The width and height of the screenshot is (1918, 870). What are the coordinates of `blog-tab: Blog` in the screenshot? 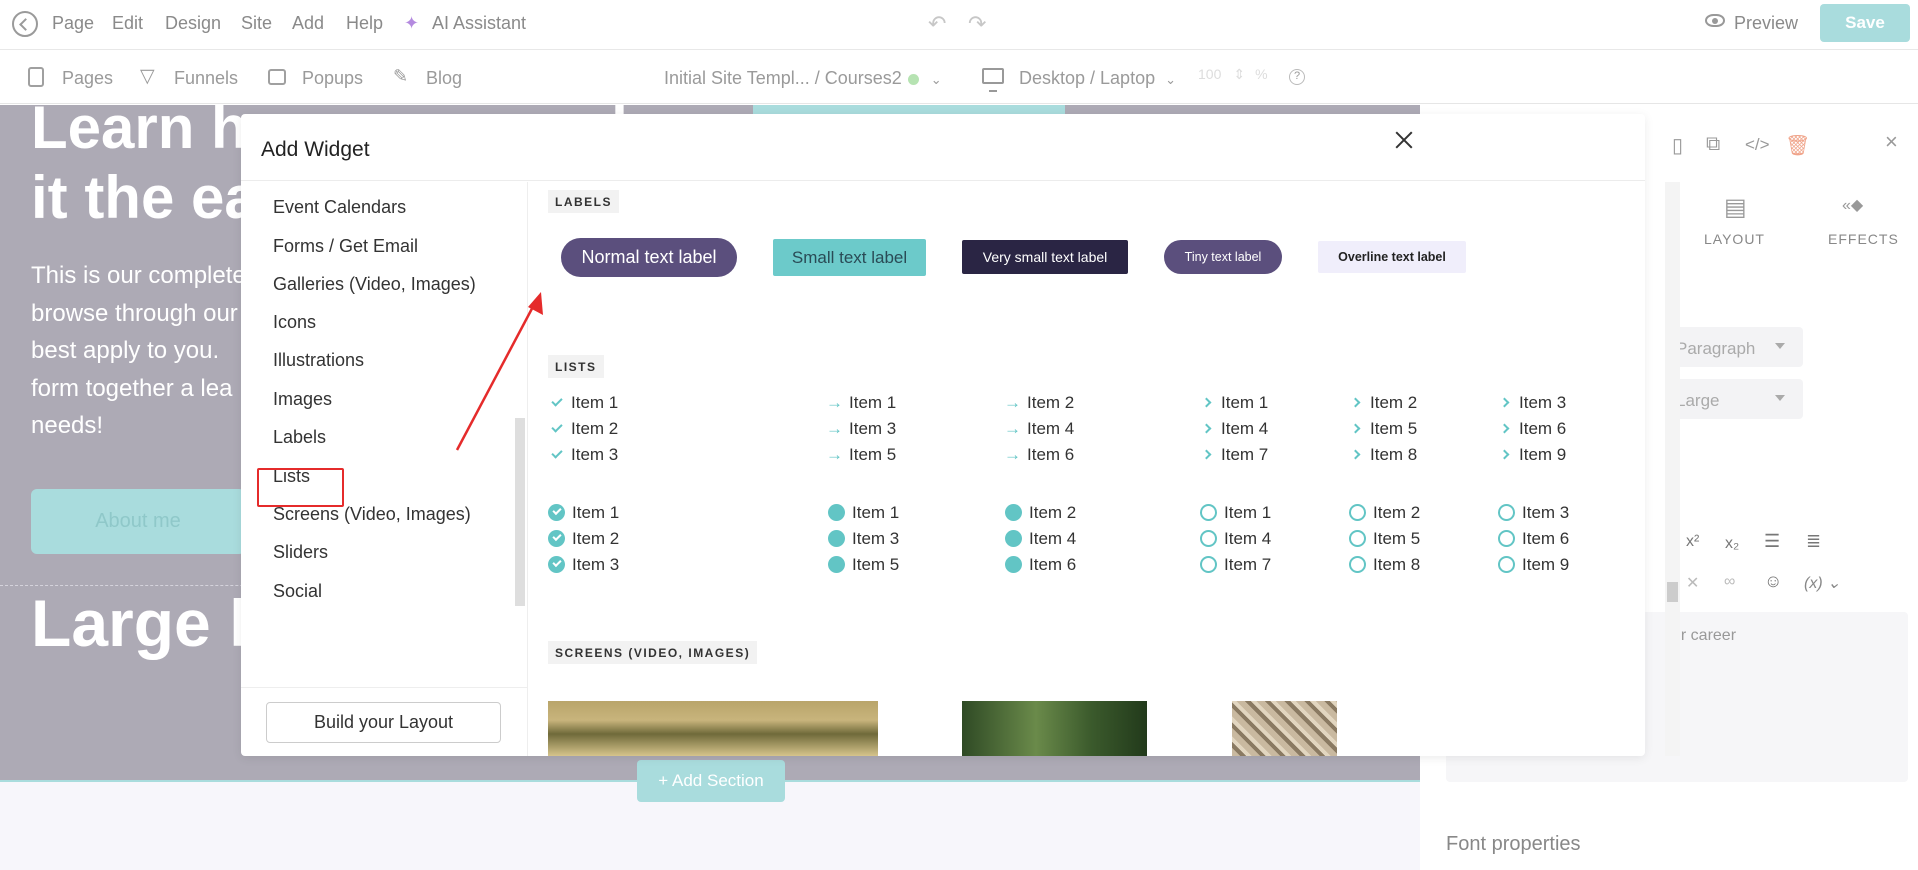 It's located at (444, 78).